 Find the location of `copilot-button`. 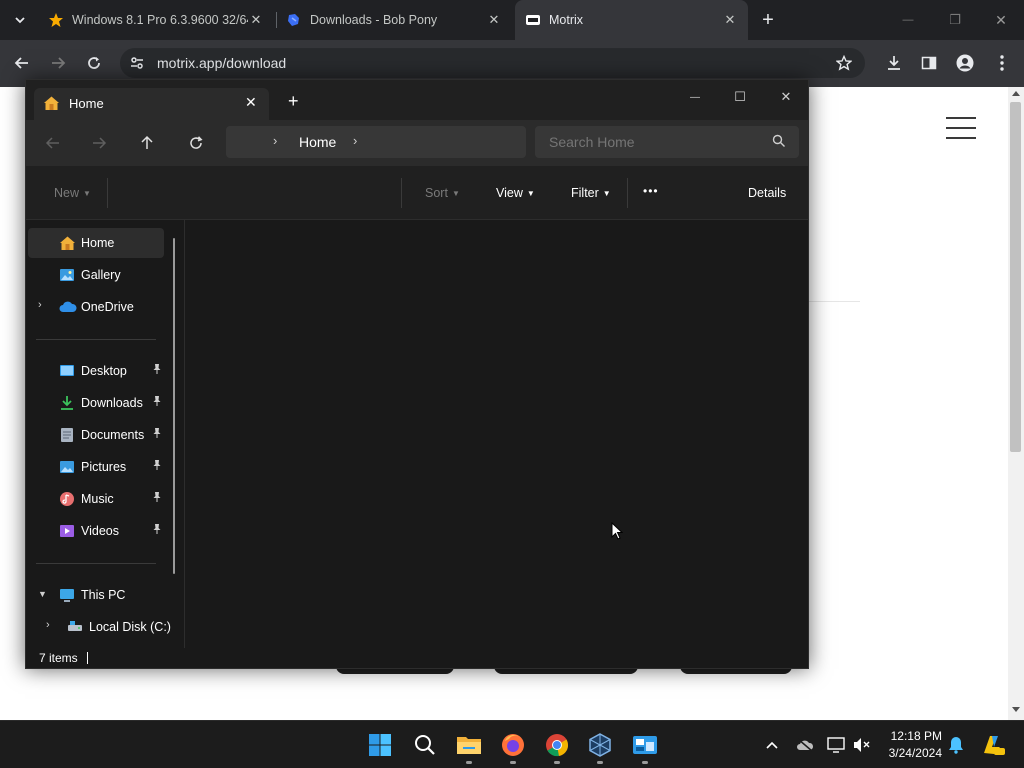

copilot-button is located at coordinates (993, 745).